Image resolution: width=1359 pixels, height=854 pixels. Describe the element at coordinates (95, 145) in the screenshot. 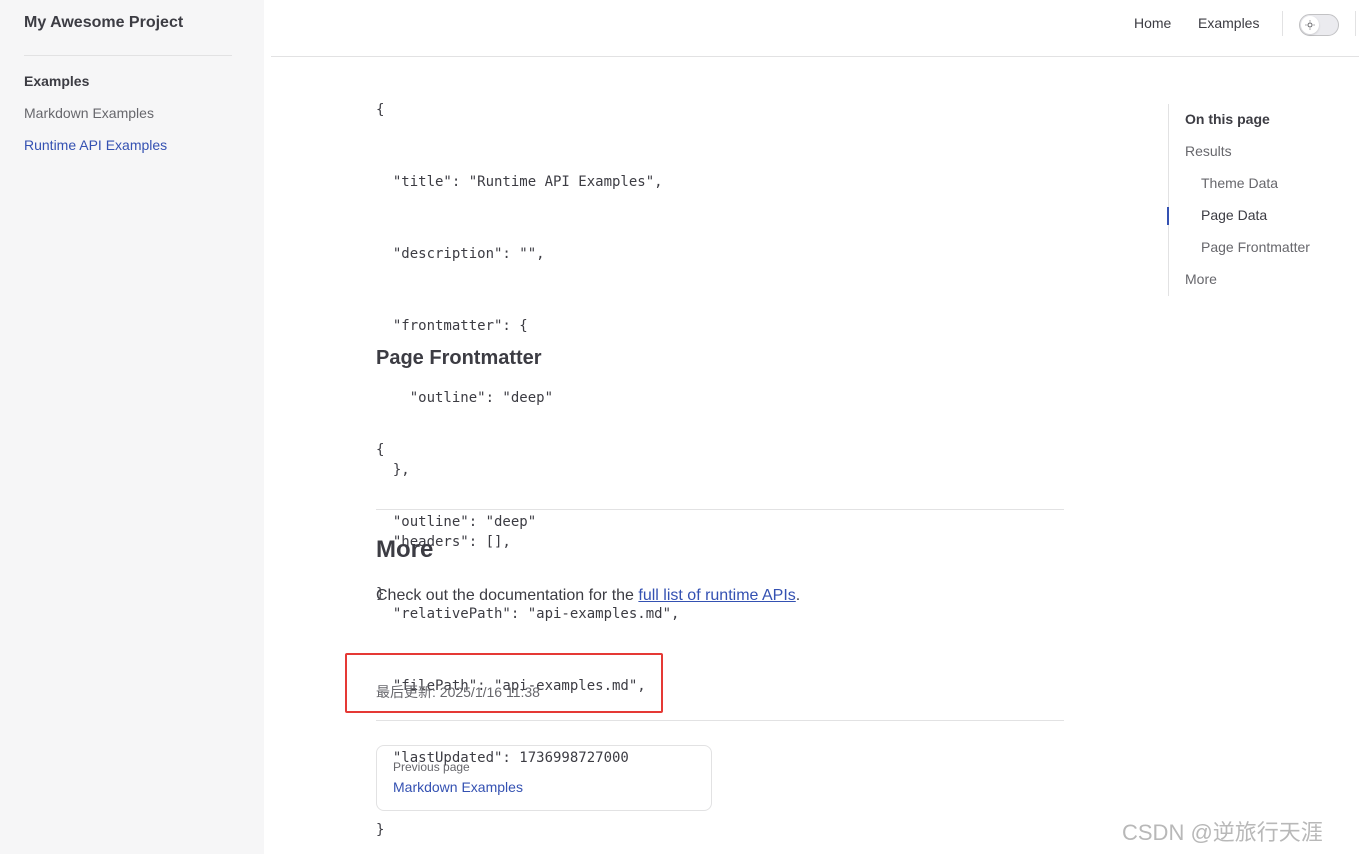

I see `sidebar-item-runtime-api-examples: Runtime API Examples` at that location.